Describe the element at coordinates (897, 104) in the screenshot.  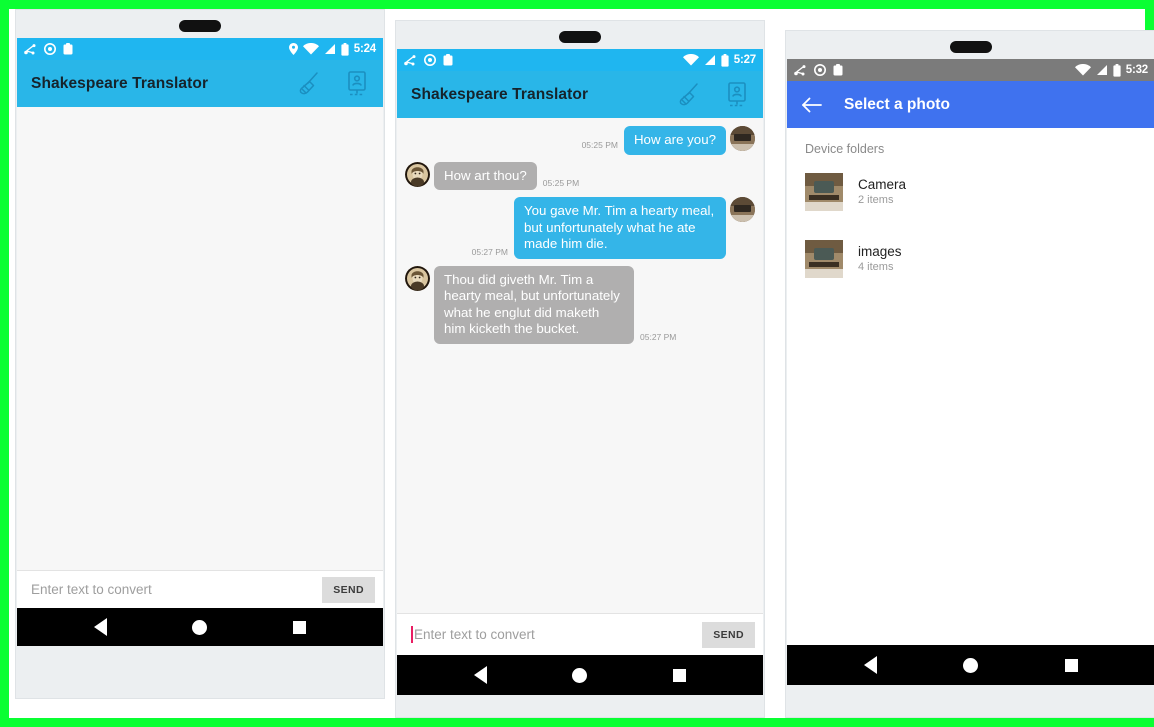
I see `picker-title: Select a photo` at that location.